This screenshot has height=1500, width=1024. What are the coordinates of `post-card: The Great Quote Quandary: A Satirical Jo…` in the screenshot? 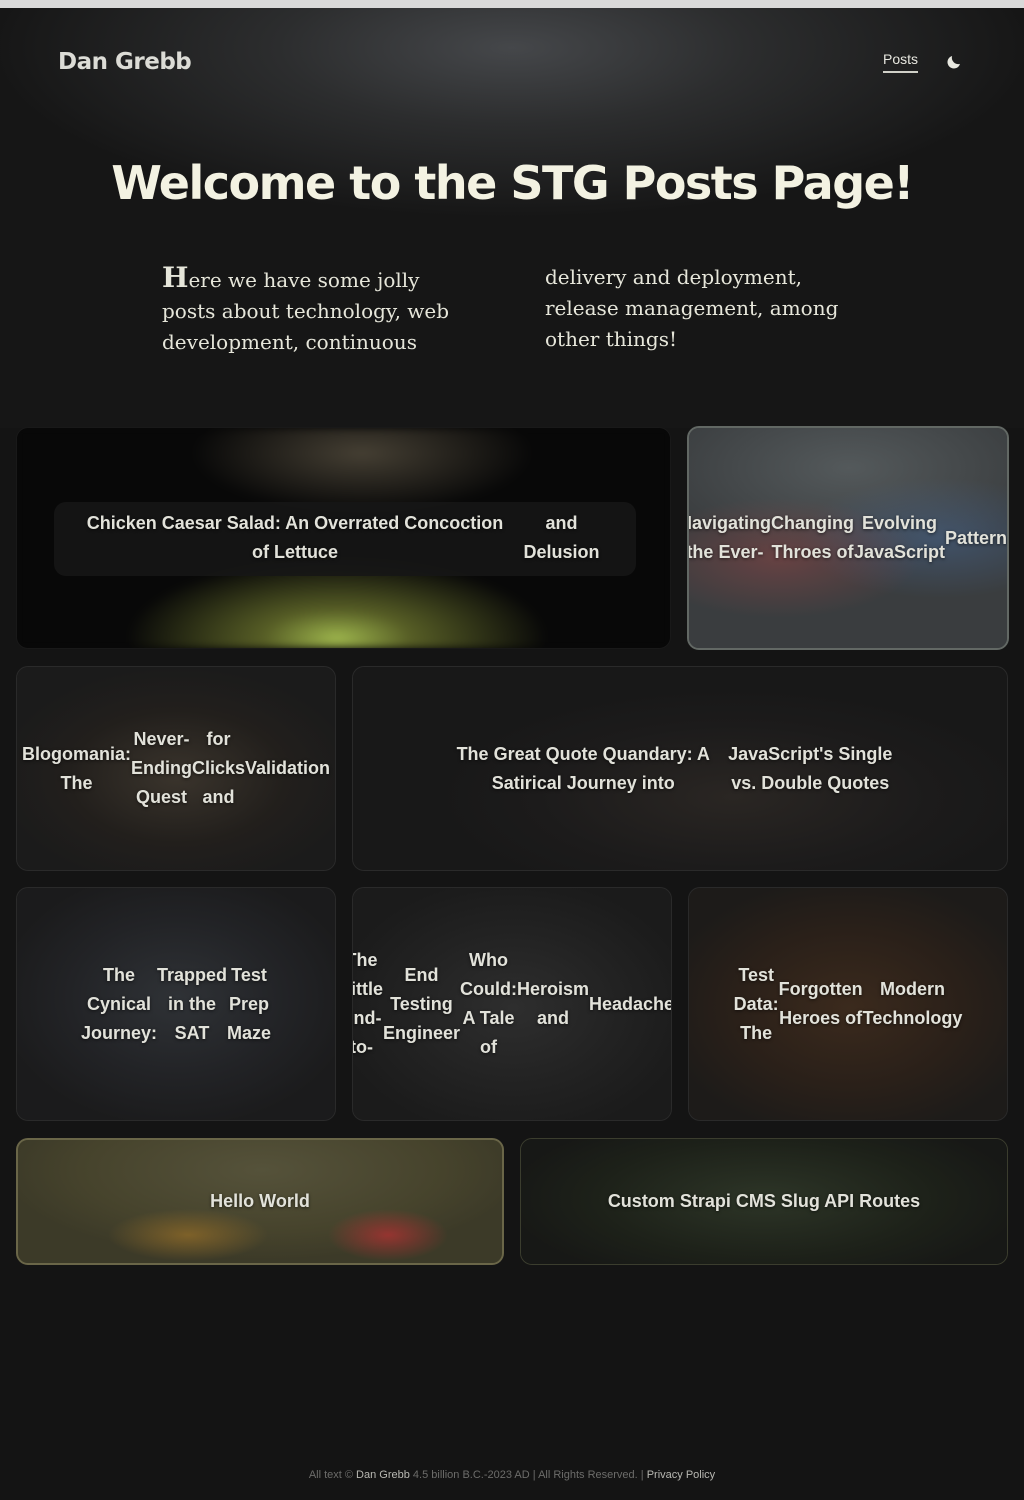 It's located at (680, 768).